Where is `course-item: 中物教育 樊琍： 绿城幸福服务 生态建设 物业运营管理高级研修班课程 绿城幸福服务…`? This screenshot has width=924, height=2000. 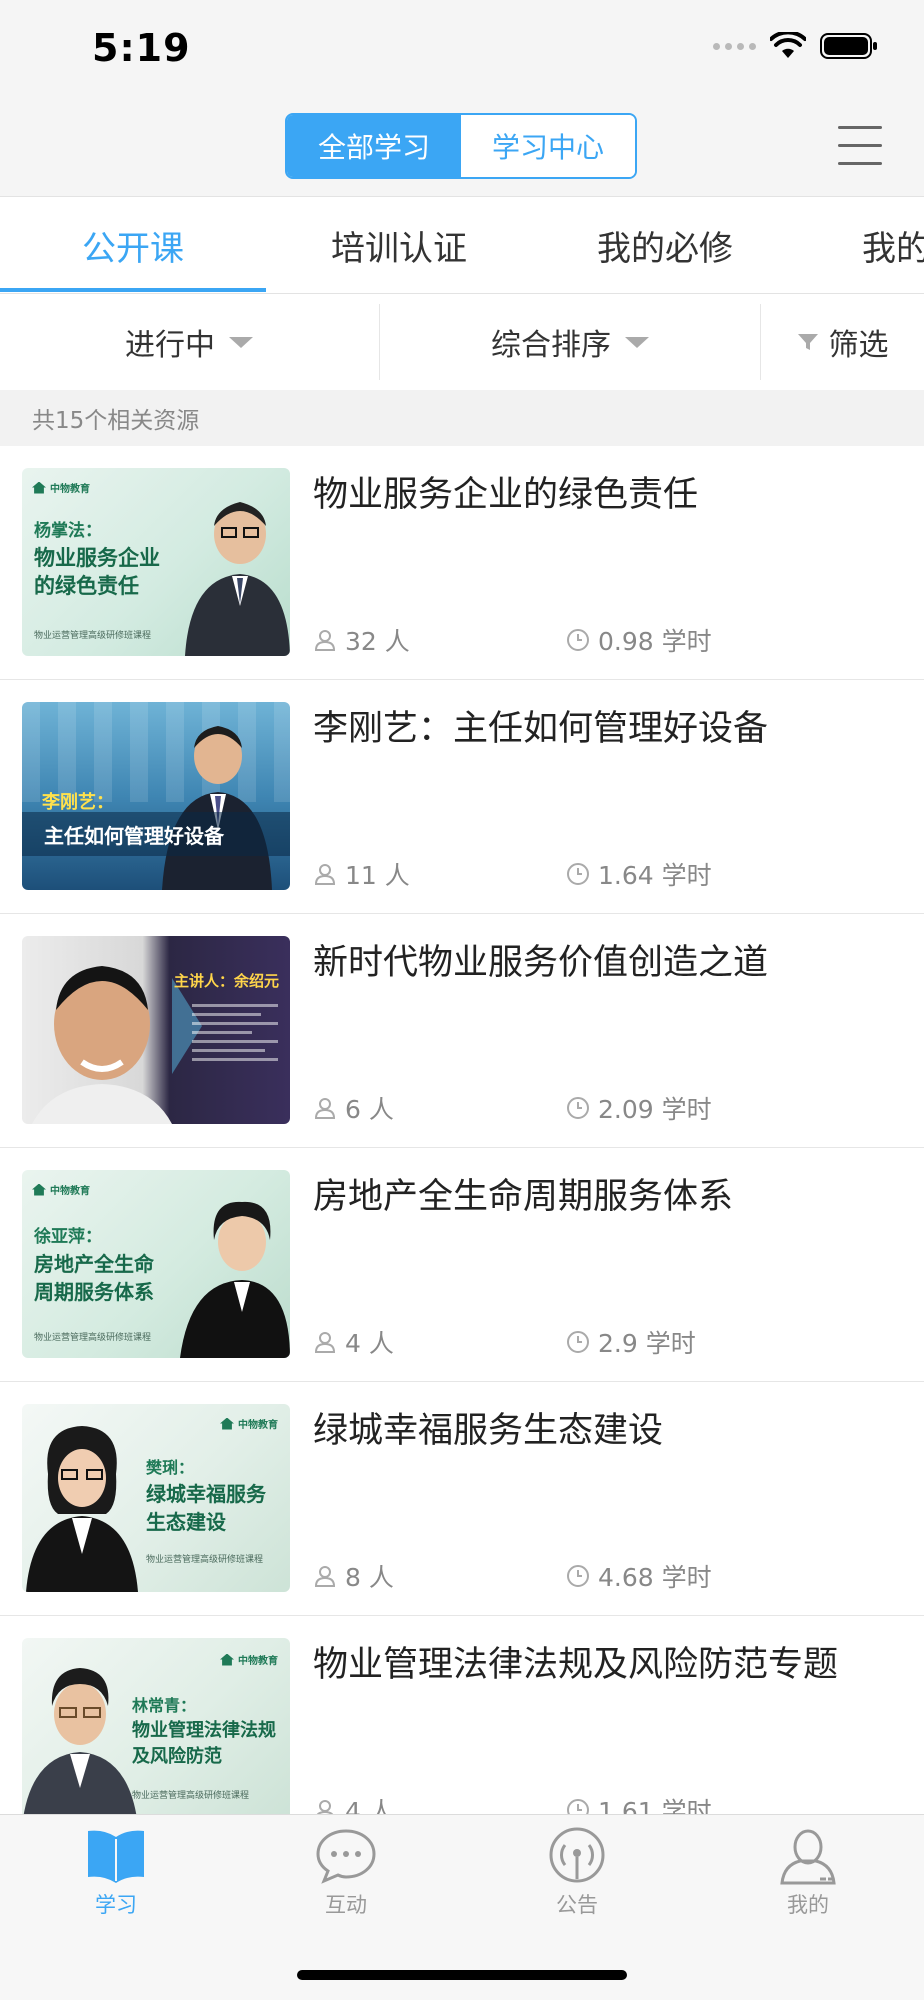
course-item: 中物教育 樊琍： 绿城幸福服务 生态建设 物业运营管理高级研修班课程 绿城幸福服务… is located at coordinates (462, 1499).